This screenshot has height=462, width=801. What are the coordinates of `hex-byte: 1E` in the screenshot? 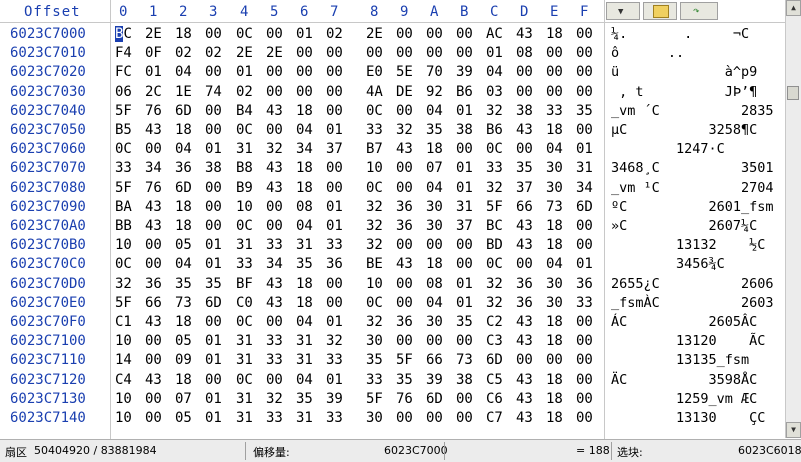 It's located at (183, 92).